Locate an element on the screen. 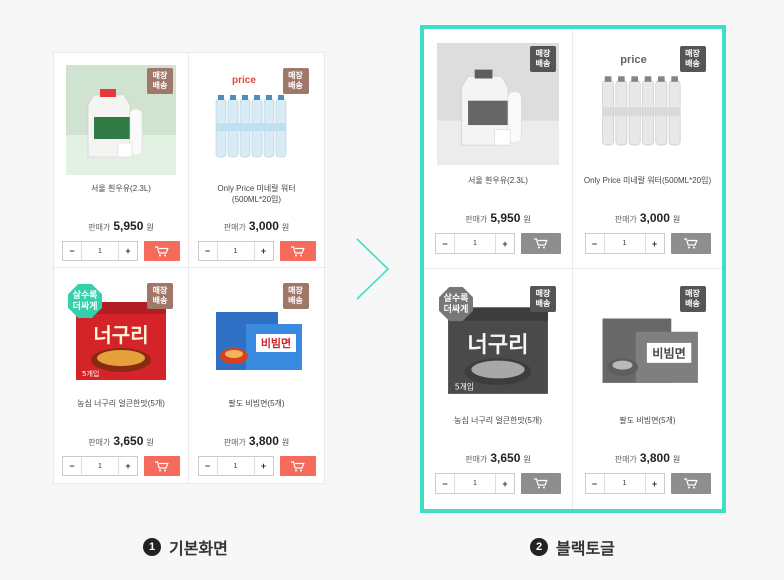 This screenshot has width=784, height=580. more-discount-badge: 살수록 더싸게 is located at coordinates (456, 304).